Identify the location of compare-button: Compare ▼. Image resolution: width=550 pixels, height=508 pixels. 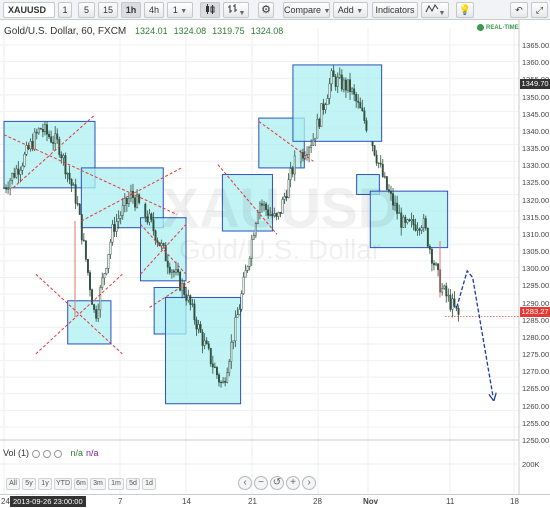
(306, 10).